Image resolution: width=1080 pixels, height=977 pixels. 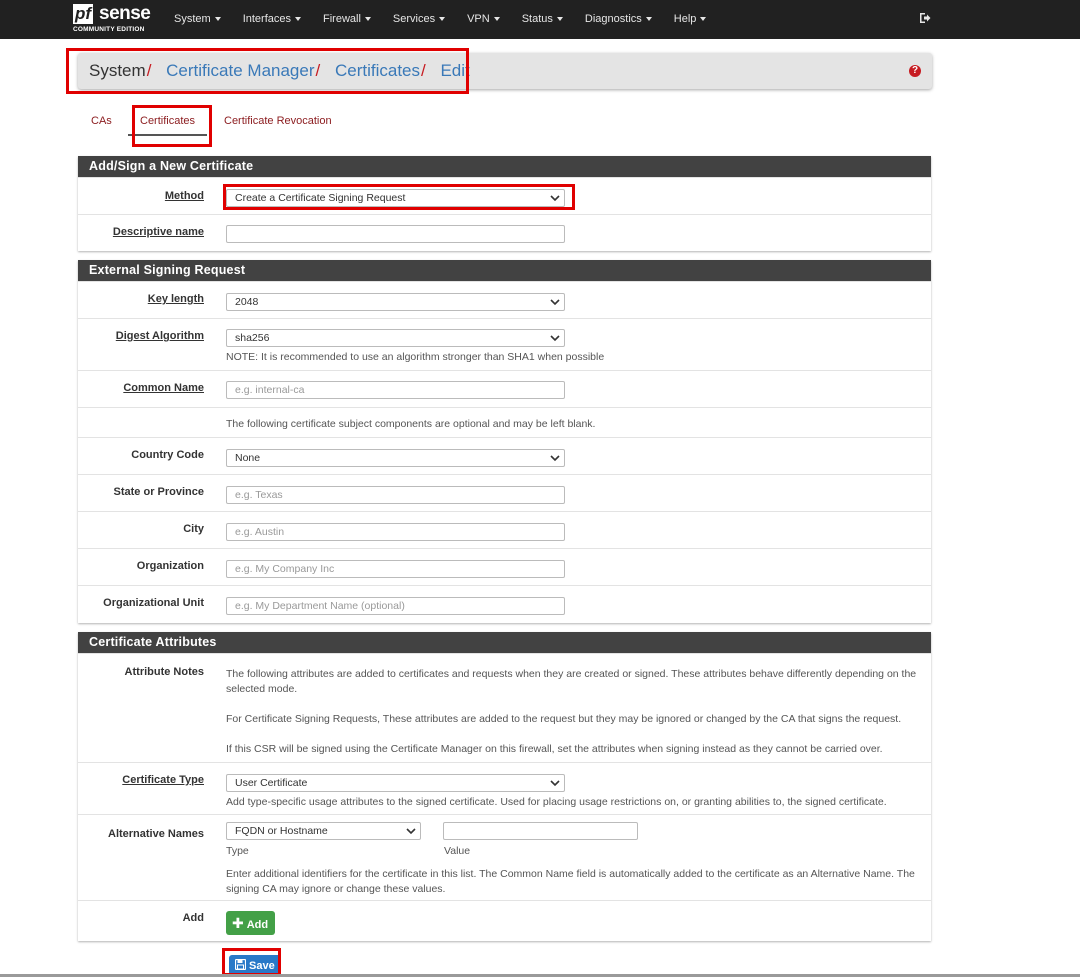 I want to click on country-label: Country Code, so click(x=167, y=455).